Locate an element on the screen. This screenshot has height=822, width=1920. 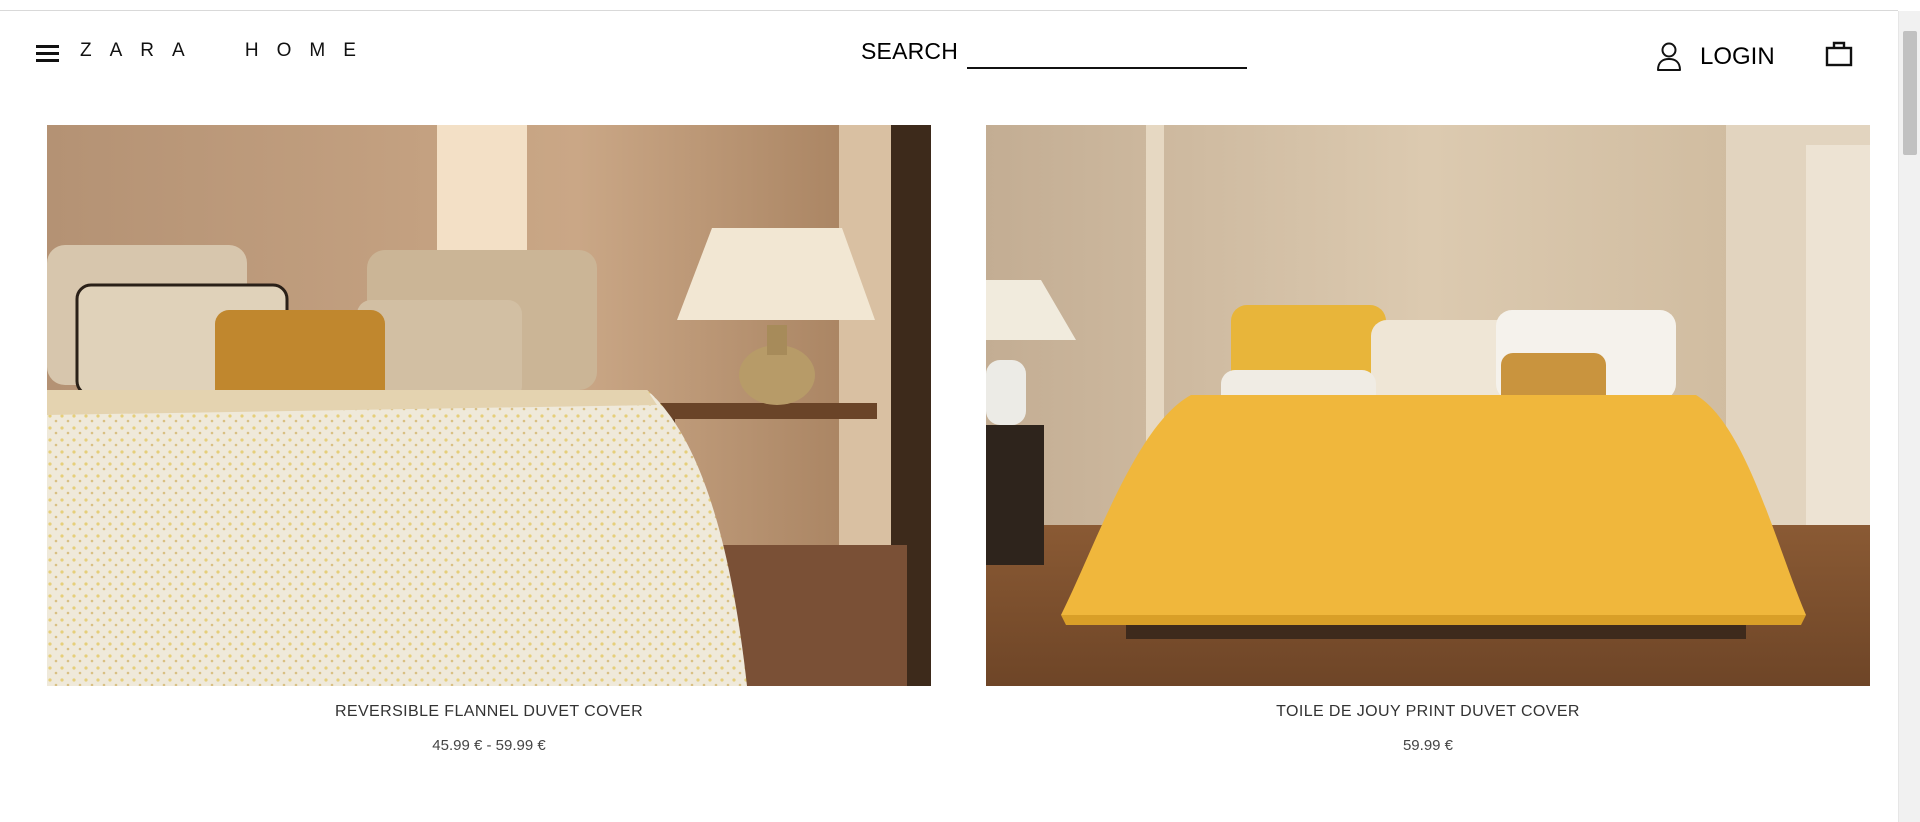
product-price: 45.99 € - 59.99 € is located at coordinates (489, 745).